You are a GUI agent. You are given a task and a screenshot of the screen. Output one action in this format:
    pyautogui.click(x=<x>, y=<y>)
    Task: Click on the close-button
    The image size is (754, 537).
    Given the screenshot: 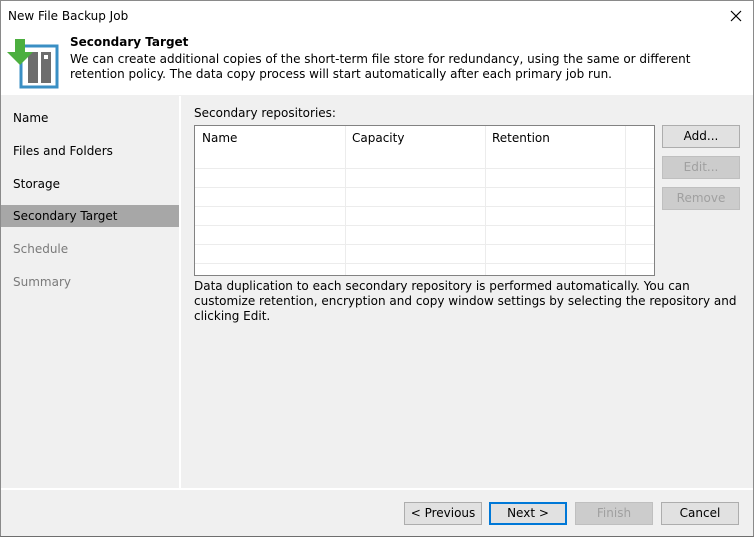 What is the action you would take?
    pyautogui.click(x=736, y=16)
    